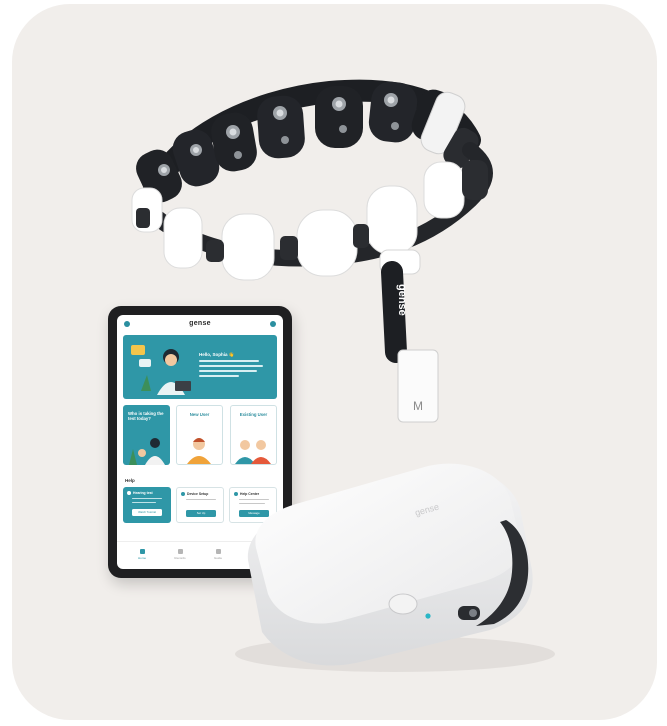 The image size is (667, 726). I want to click on power-button, so click(403, 604).